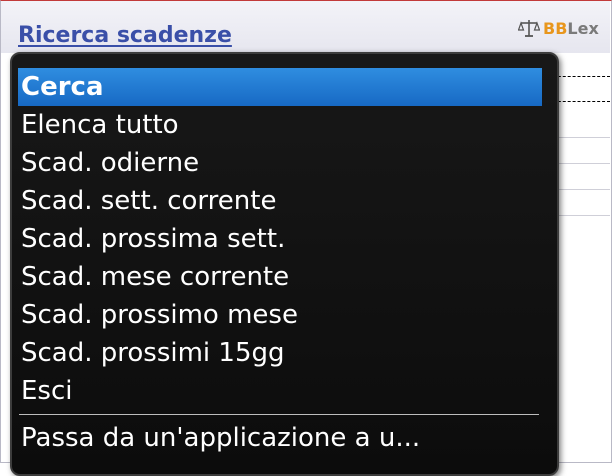 The width and height of the screenshot is (612, 476). What do you see at coordinates (280, 87) in the screenshot?
I see `menu-item-cerca: Cerca` at bounding box center [280, 87].